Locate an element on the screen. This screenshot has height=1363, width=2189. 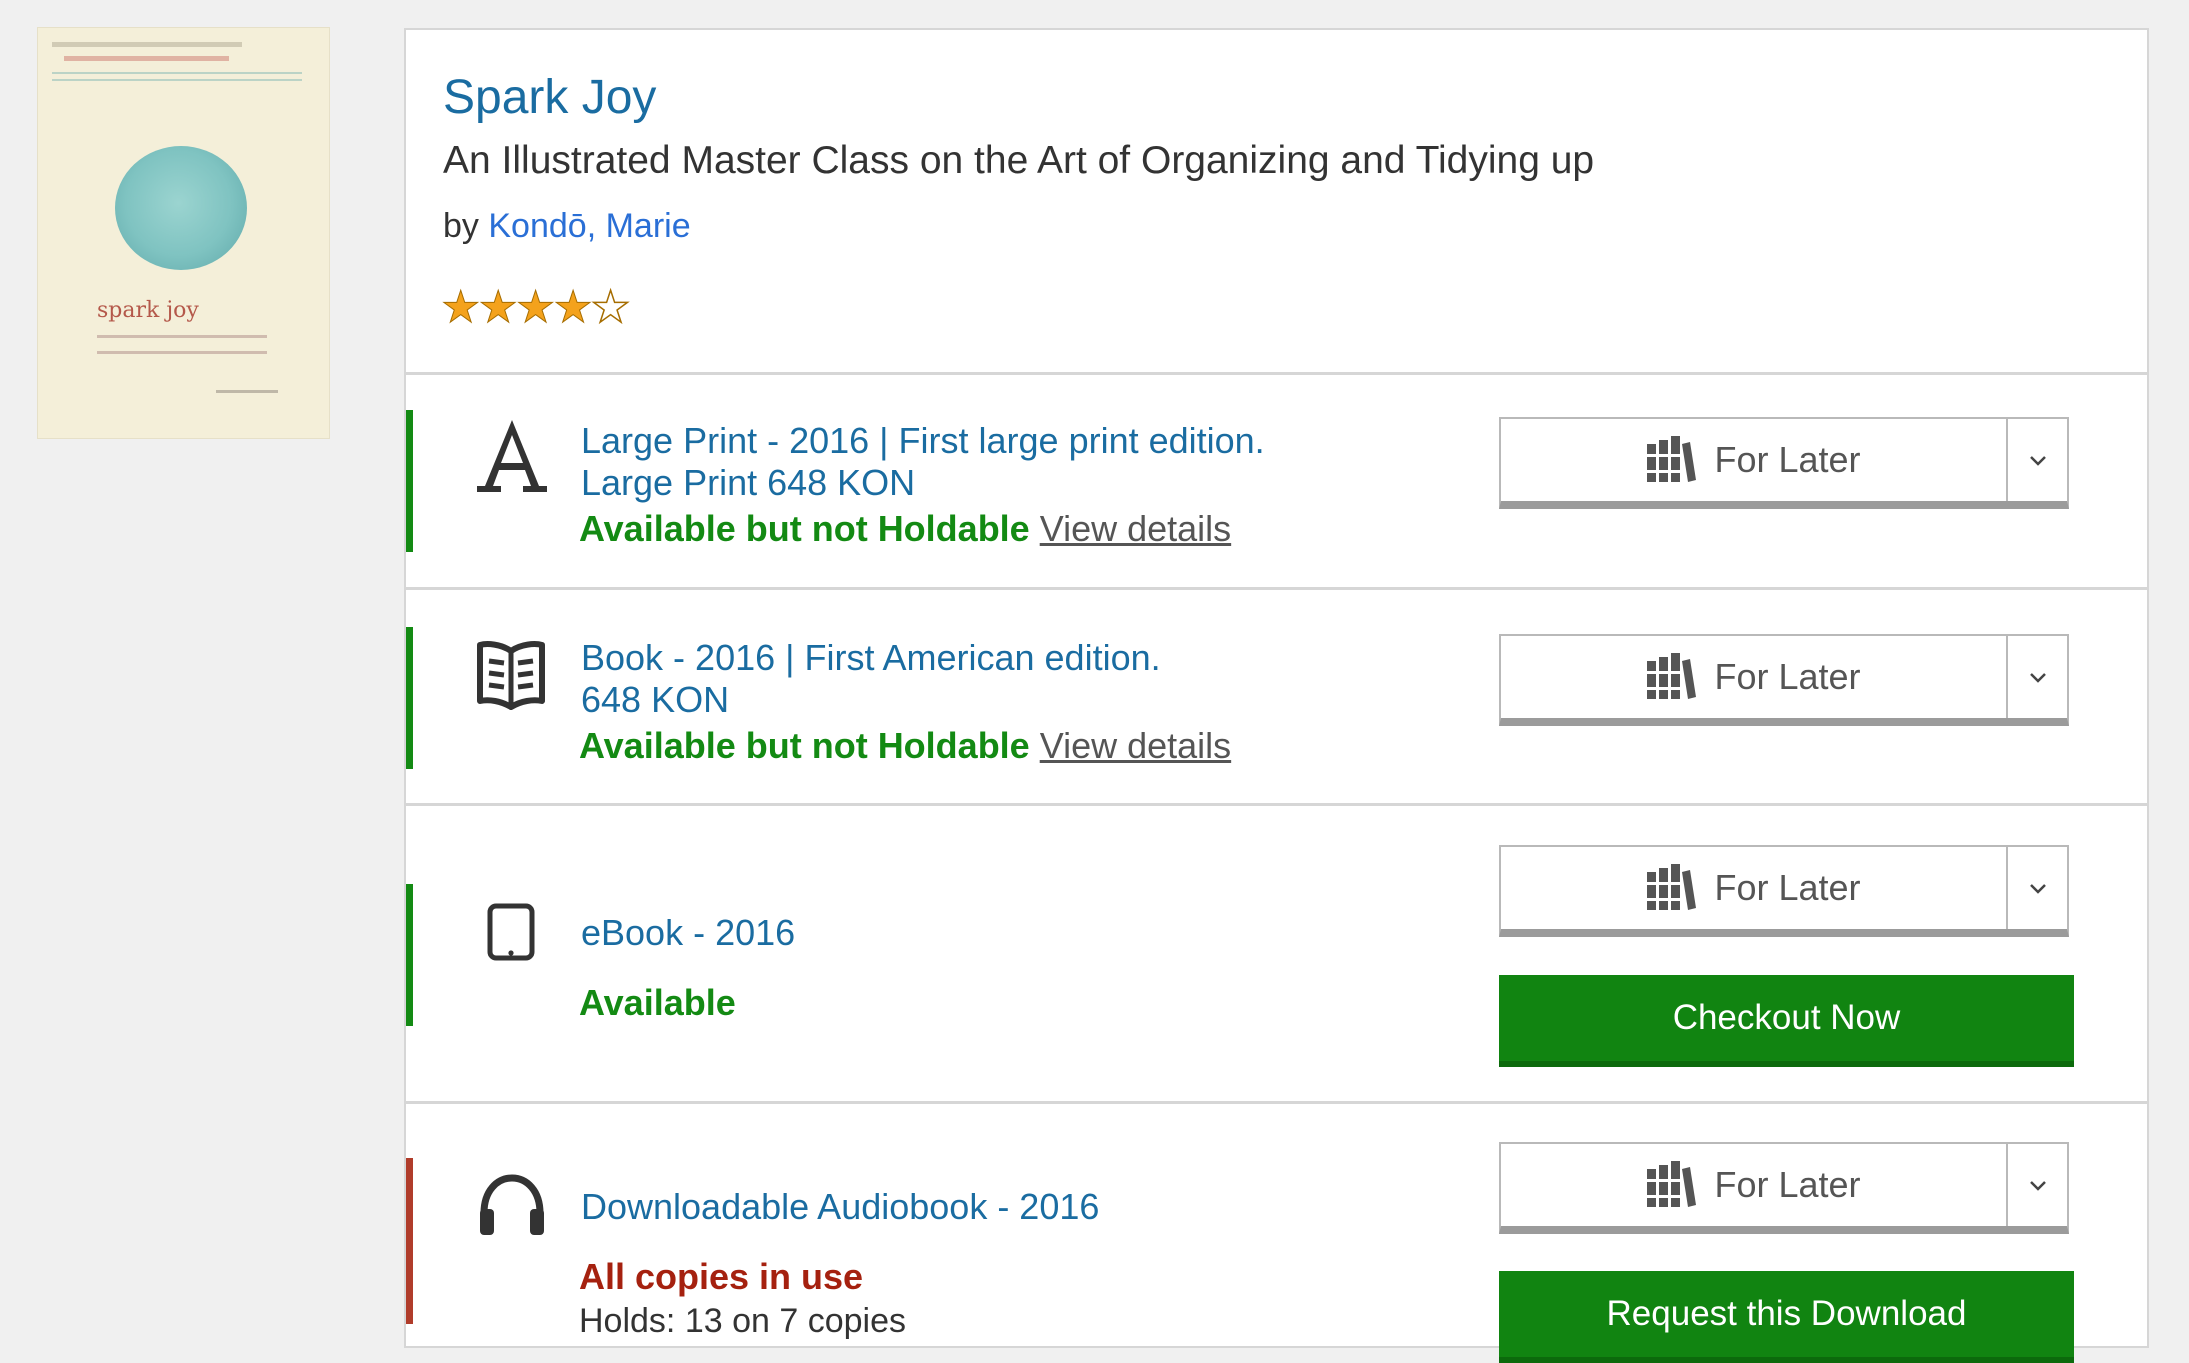
book-cover-image: spark joy is located at coordinates (183, 233).